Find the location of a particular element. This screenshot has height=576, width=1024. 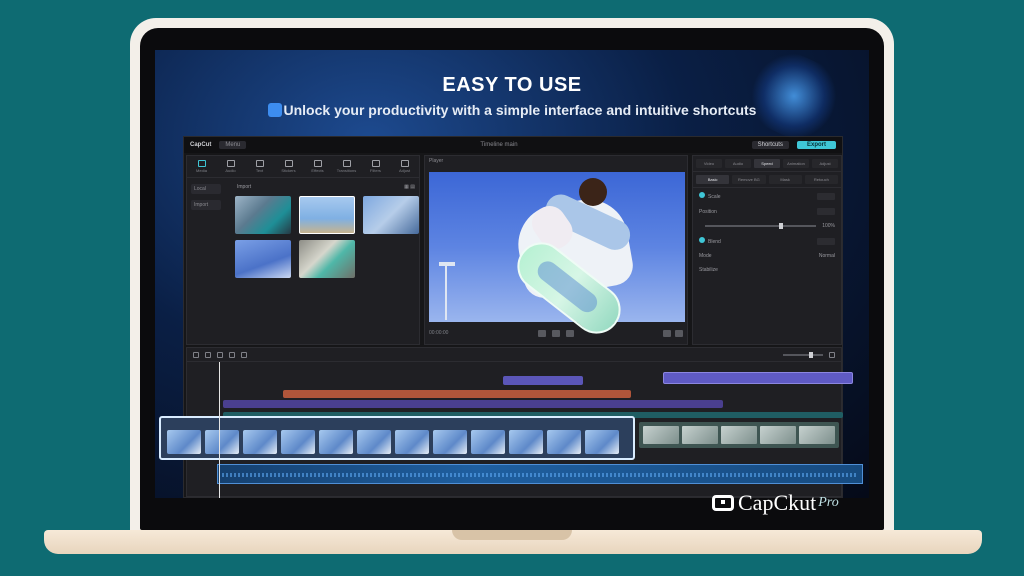

tool-stickers: Stickers is located at coordinates (288, 166).